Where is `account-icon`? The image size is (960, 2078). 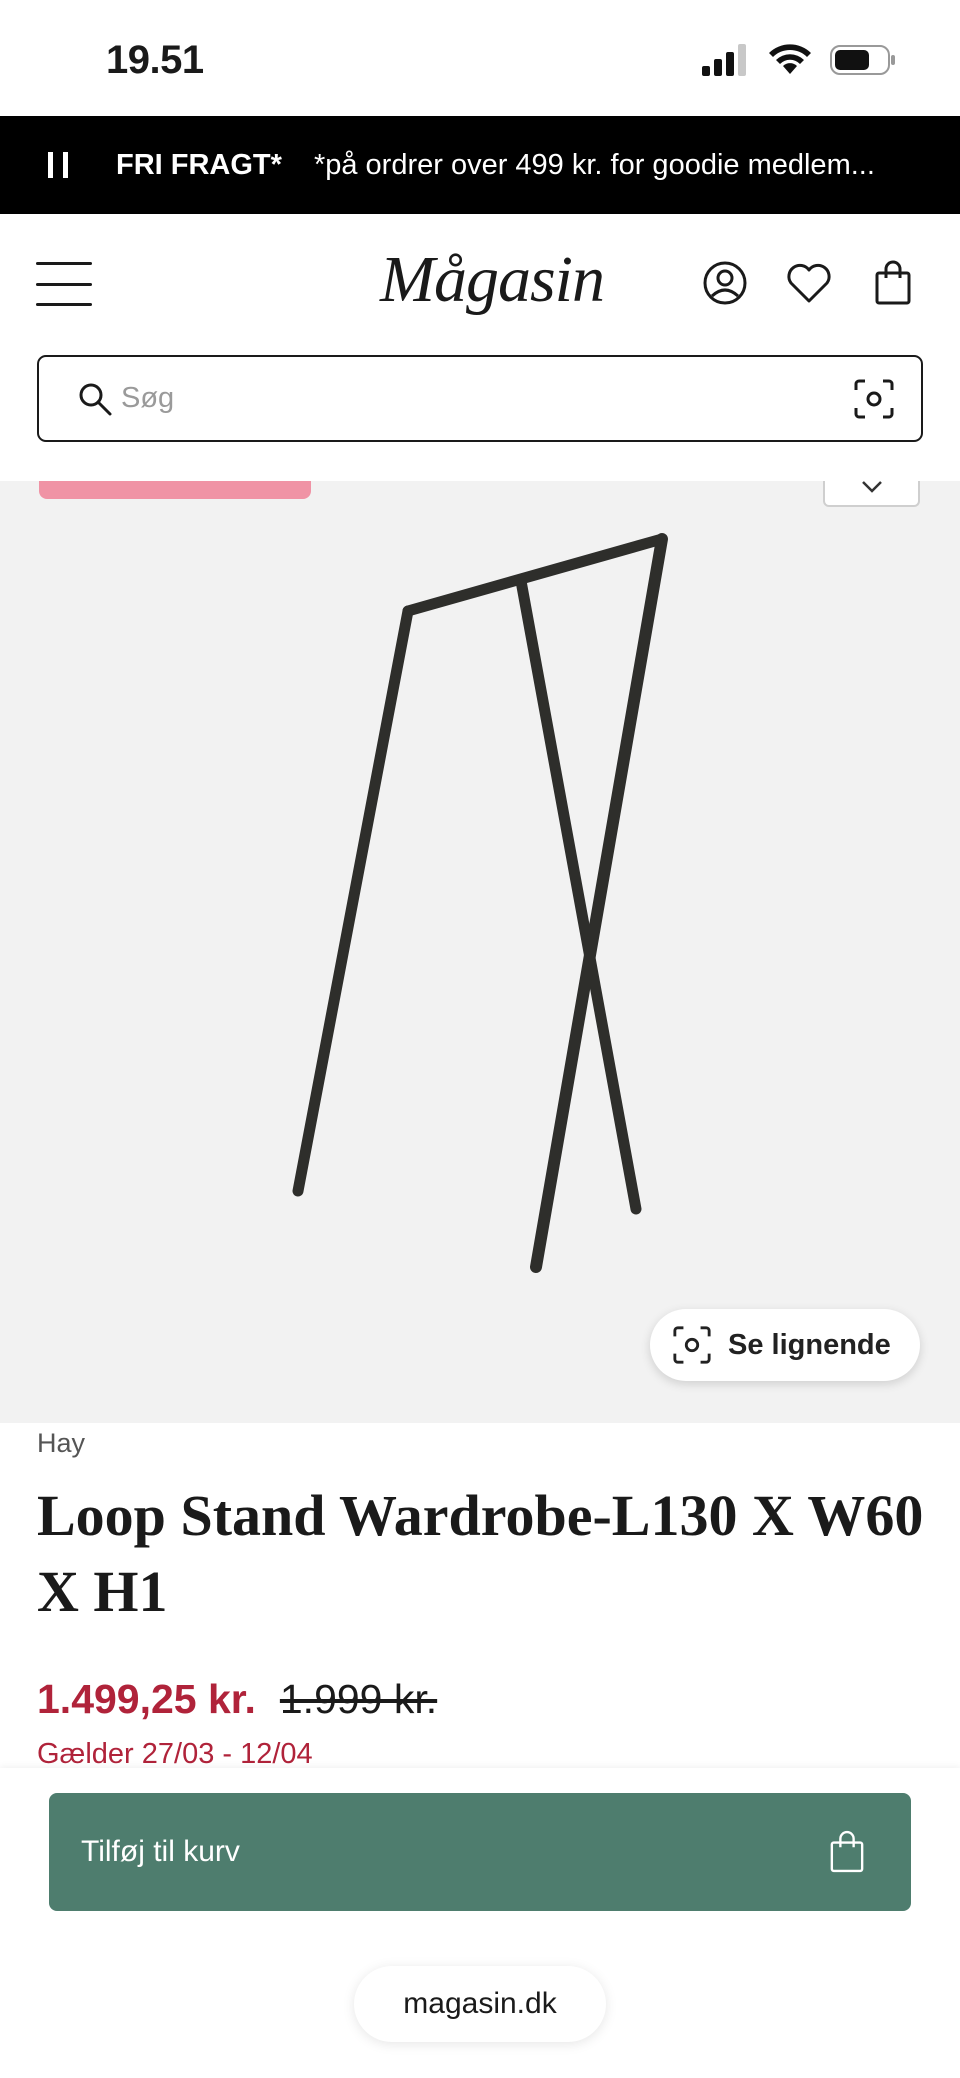
account-icon is located at coordinates (725, 283).